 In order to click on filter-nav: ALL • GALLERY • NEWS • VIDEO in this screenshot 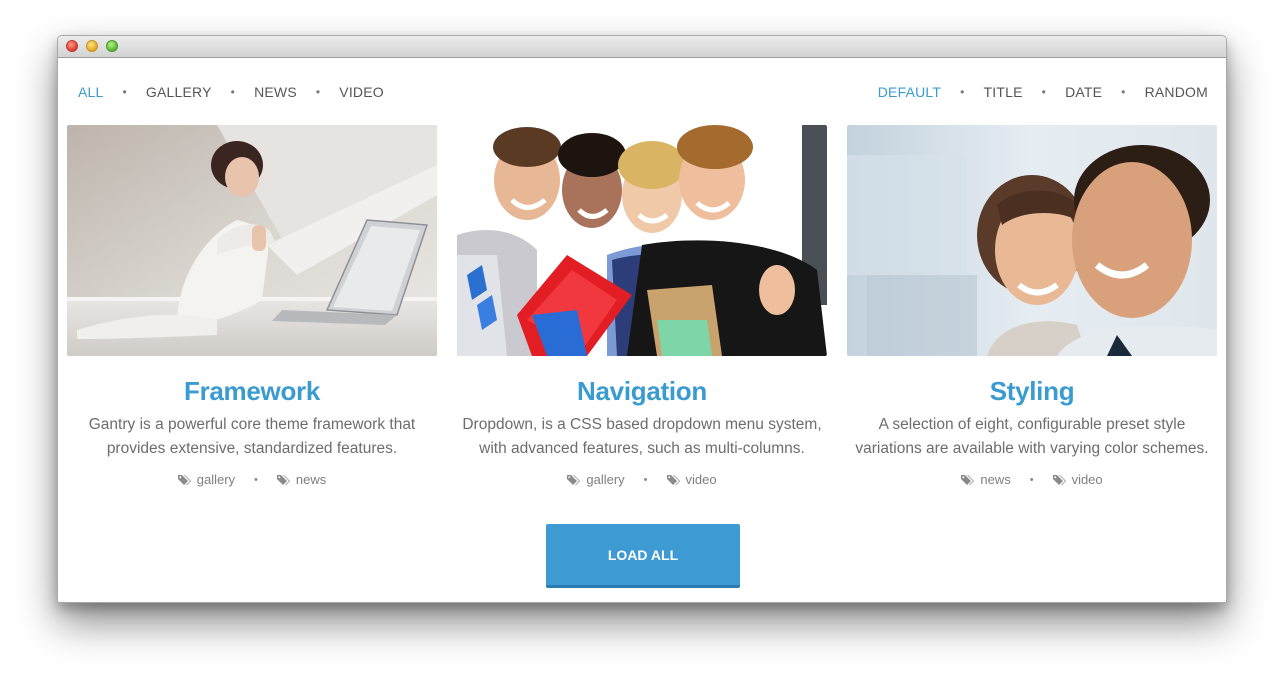, I will do `click(231, 92)`.